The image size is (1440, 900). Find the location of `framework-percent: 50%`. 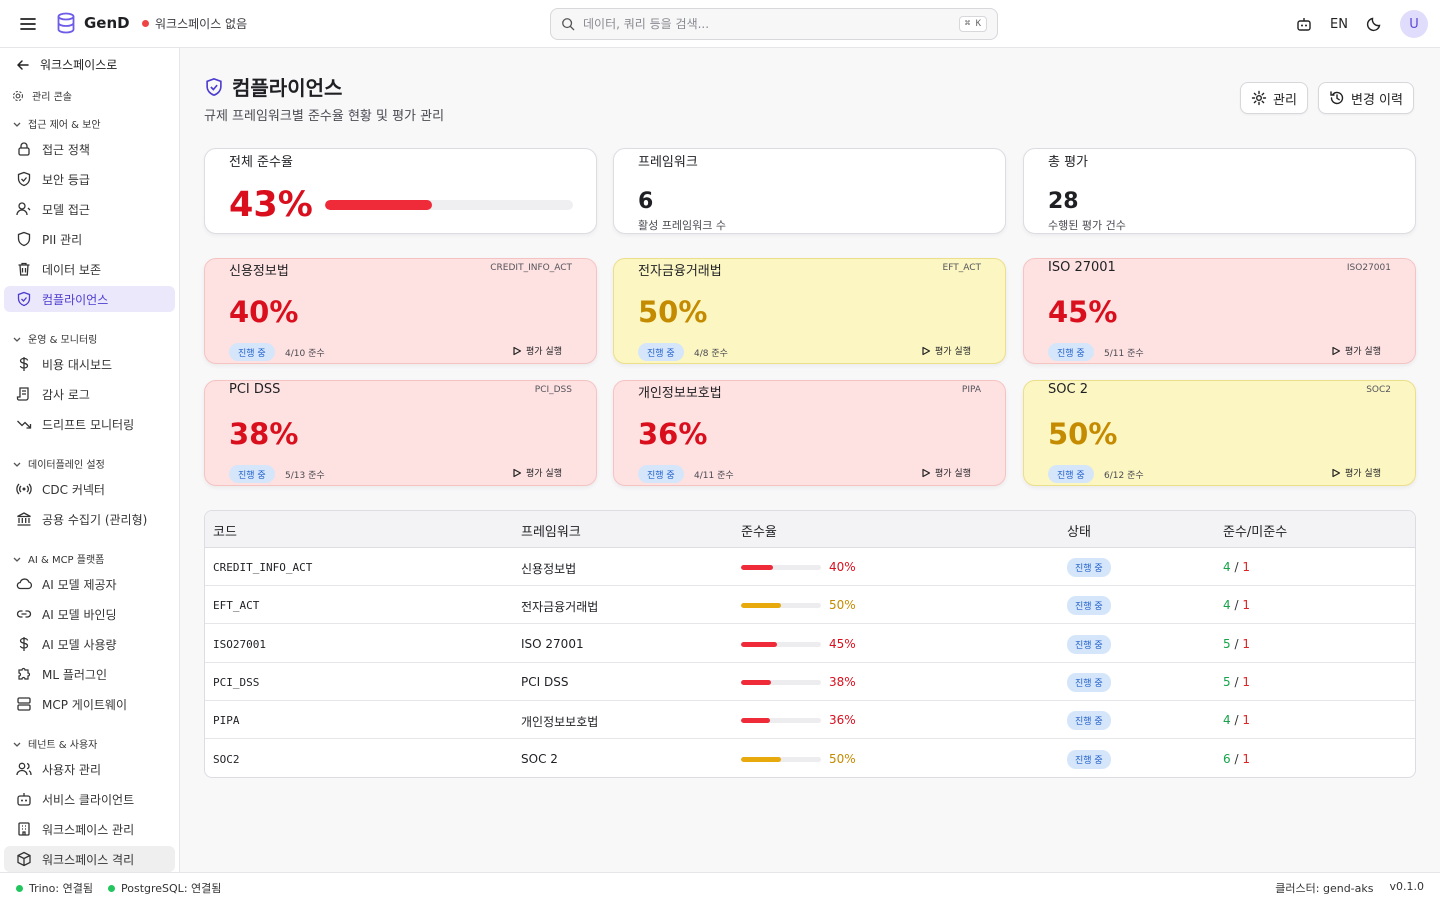

framework-percent: 50% is located at coordinates (1083, 434).